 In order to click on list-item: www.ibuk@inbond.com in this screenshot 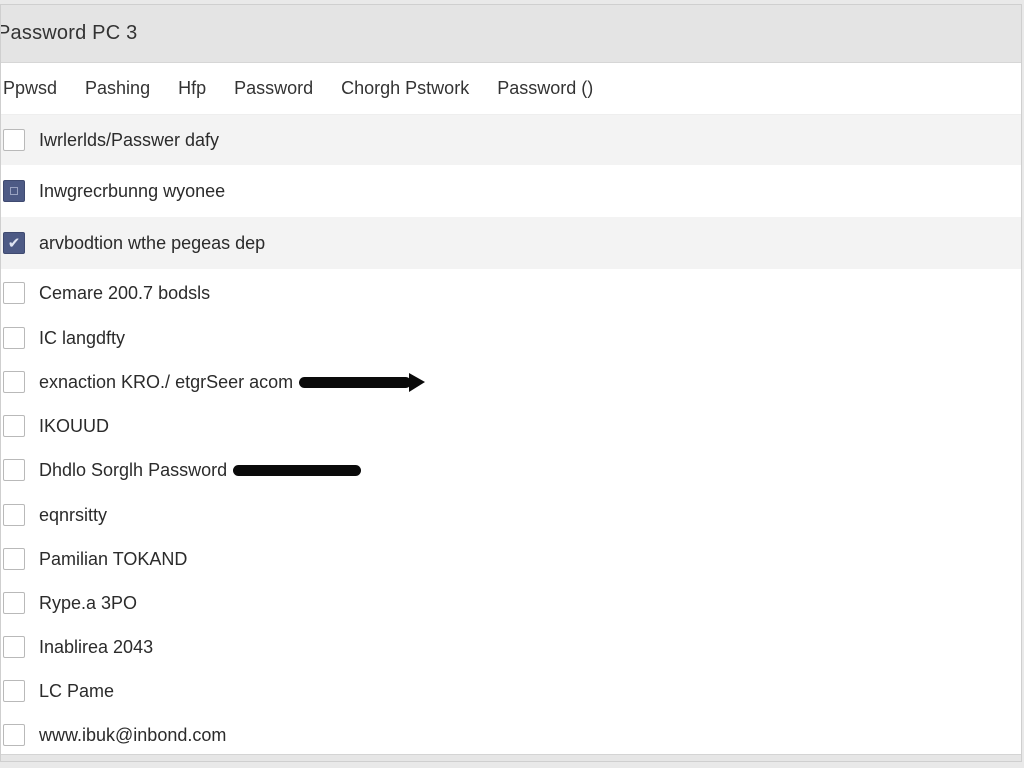, I will do `click(511, 735)`.